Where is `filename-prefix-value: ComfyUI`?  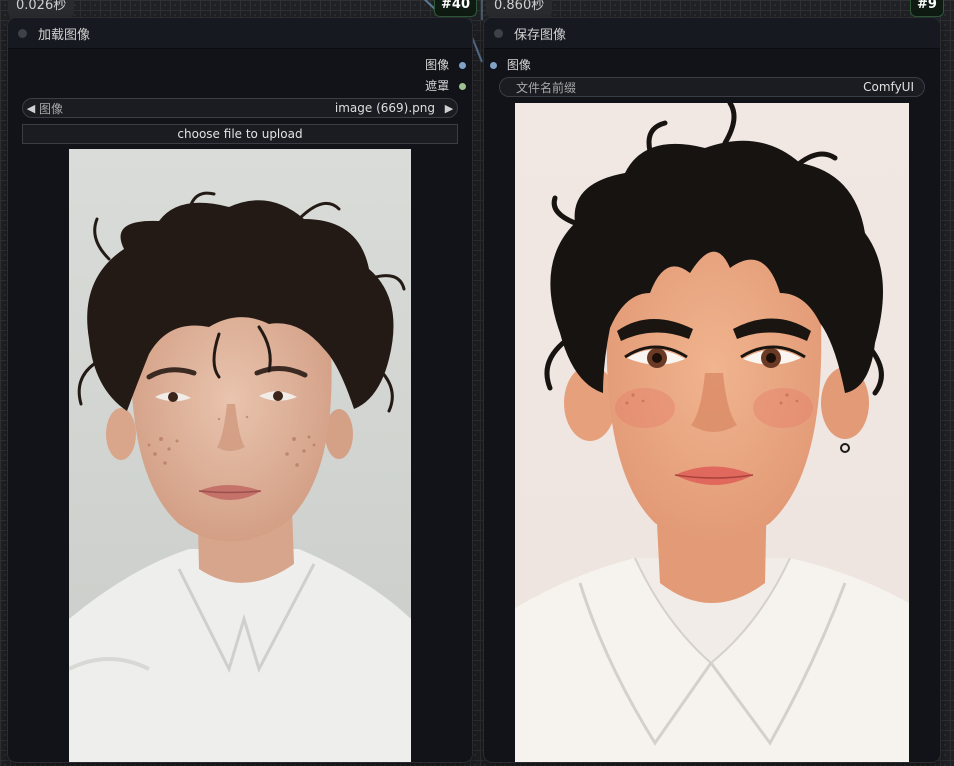 filename-prefix-value: ComfyUI is located at coordinates (888, 87).